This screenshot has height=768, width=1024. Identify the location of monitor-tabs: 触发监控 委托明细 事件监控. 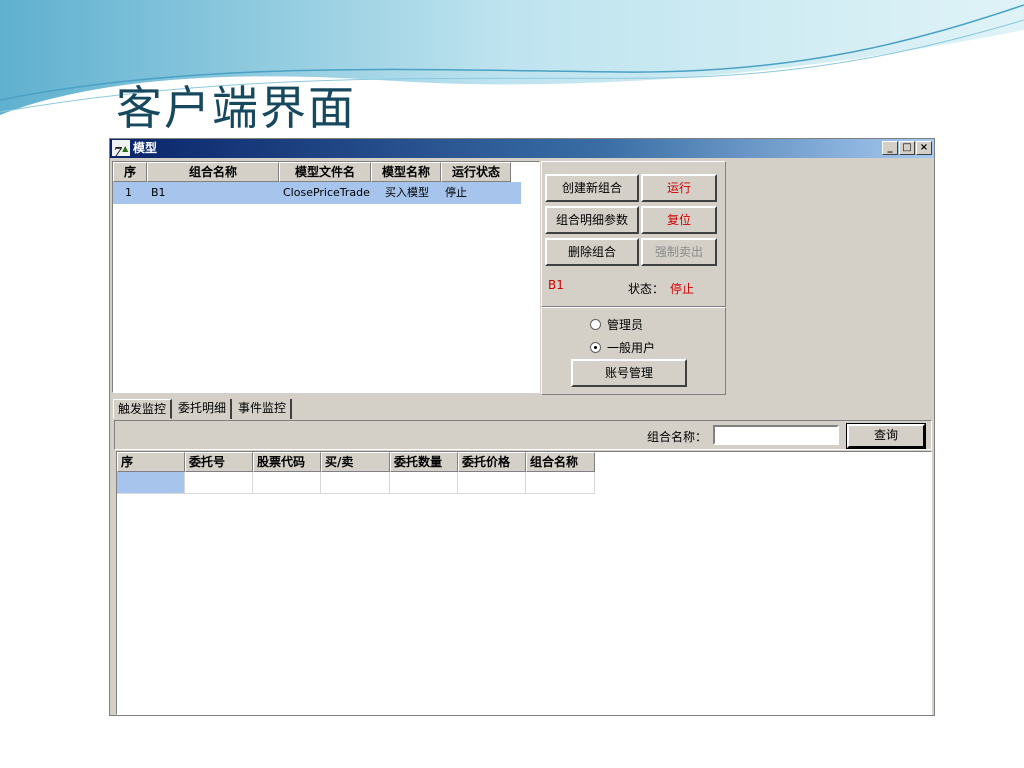
(203, 409).